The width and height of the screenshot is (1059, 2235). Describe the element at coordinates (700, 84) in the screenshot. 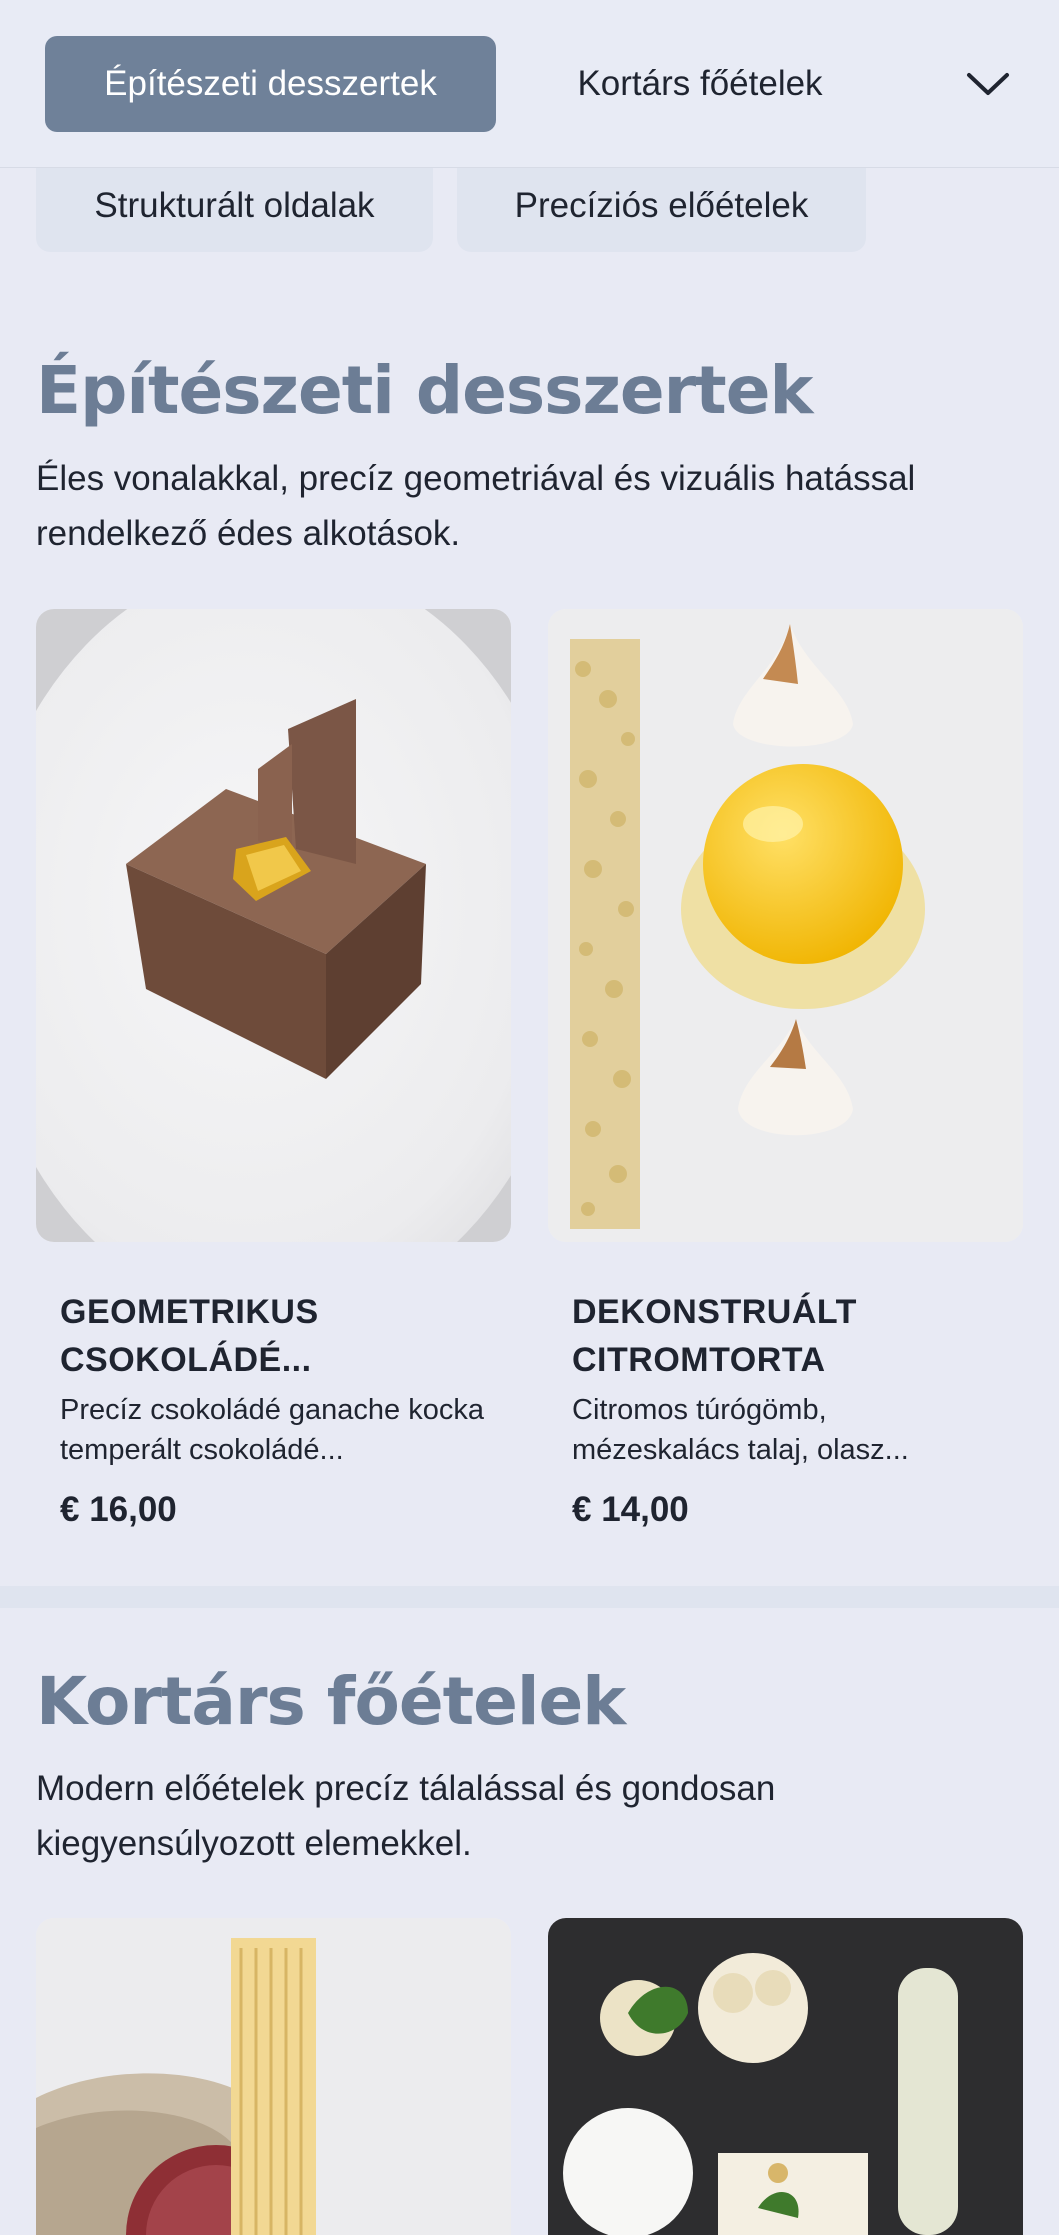

I see `tab-kortars-foetelek: Kortárs főételek` at that location.